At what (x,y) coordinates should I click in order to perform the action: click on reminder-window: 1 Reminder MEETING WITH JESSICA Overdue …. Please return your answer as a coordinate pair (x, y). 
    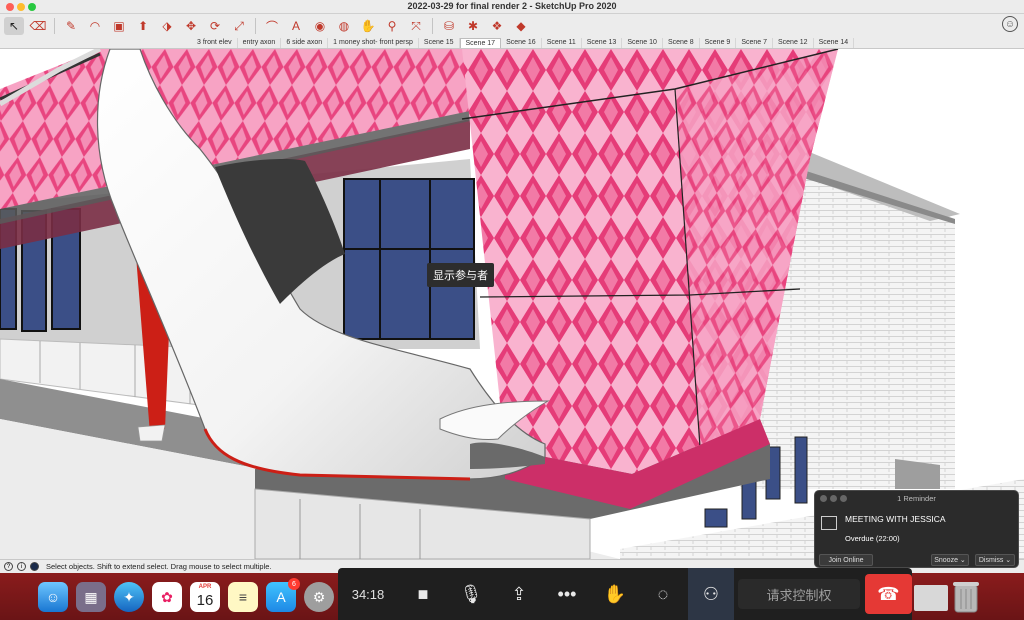
    Looking at the image, I should click on (916, 529).